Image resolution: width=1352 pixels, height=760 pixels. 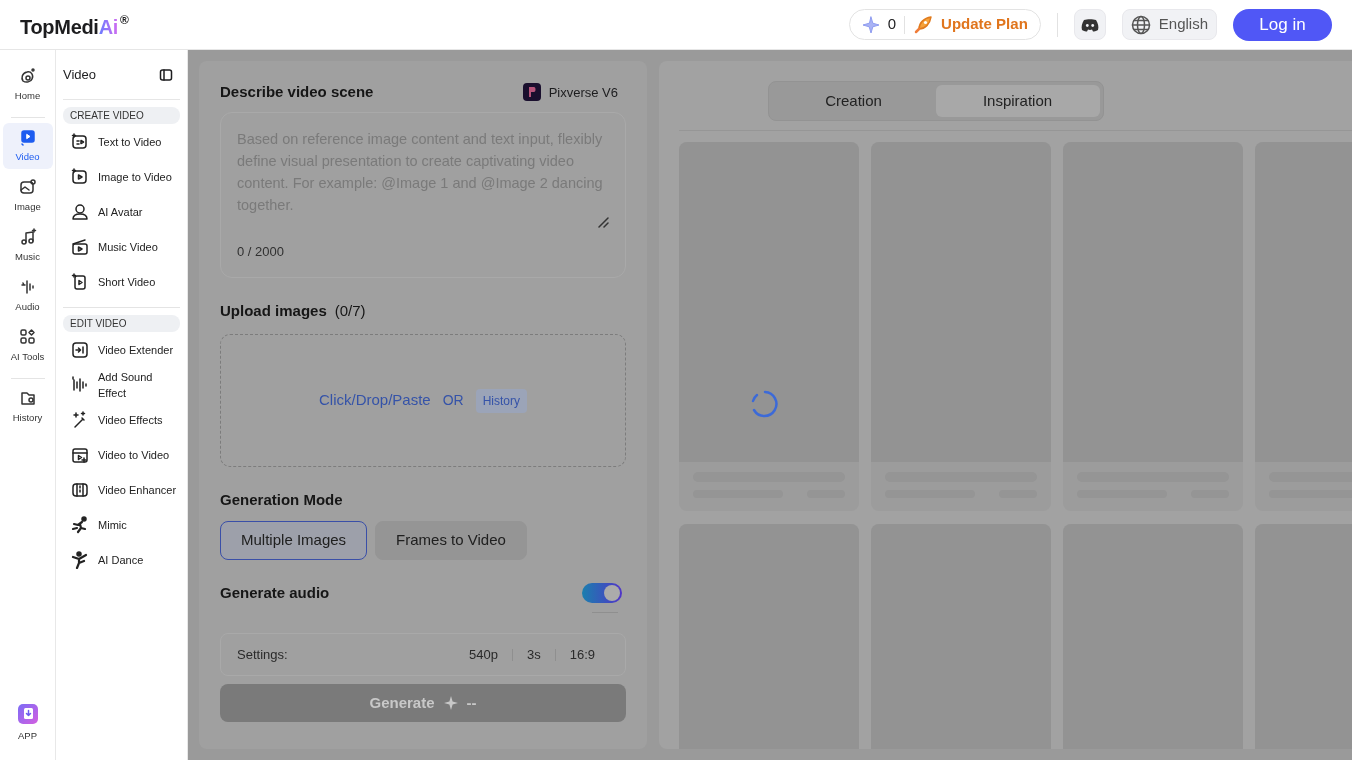 I want to click on sidebar-item: Short Video, so click(x=122, y=281).